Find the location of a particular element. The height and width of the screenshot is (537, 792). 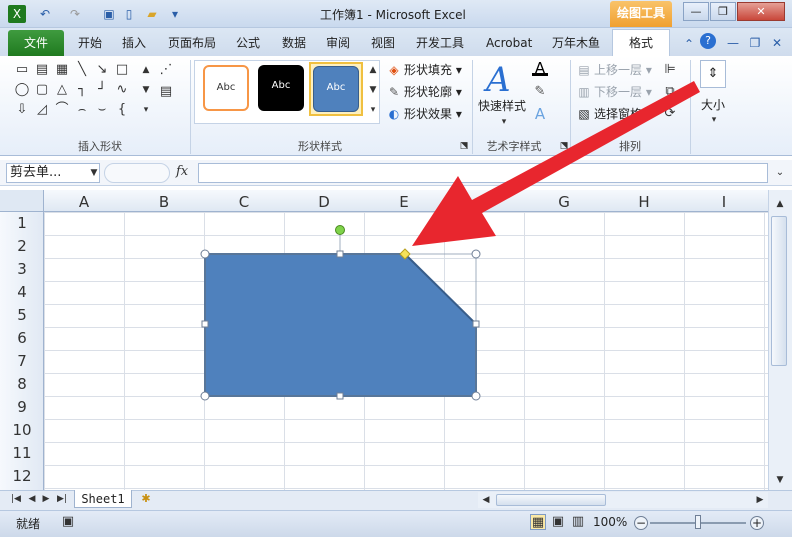

scroll-left-icon: ◀ is located at coordinates (486, 500).